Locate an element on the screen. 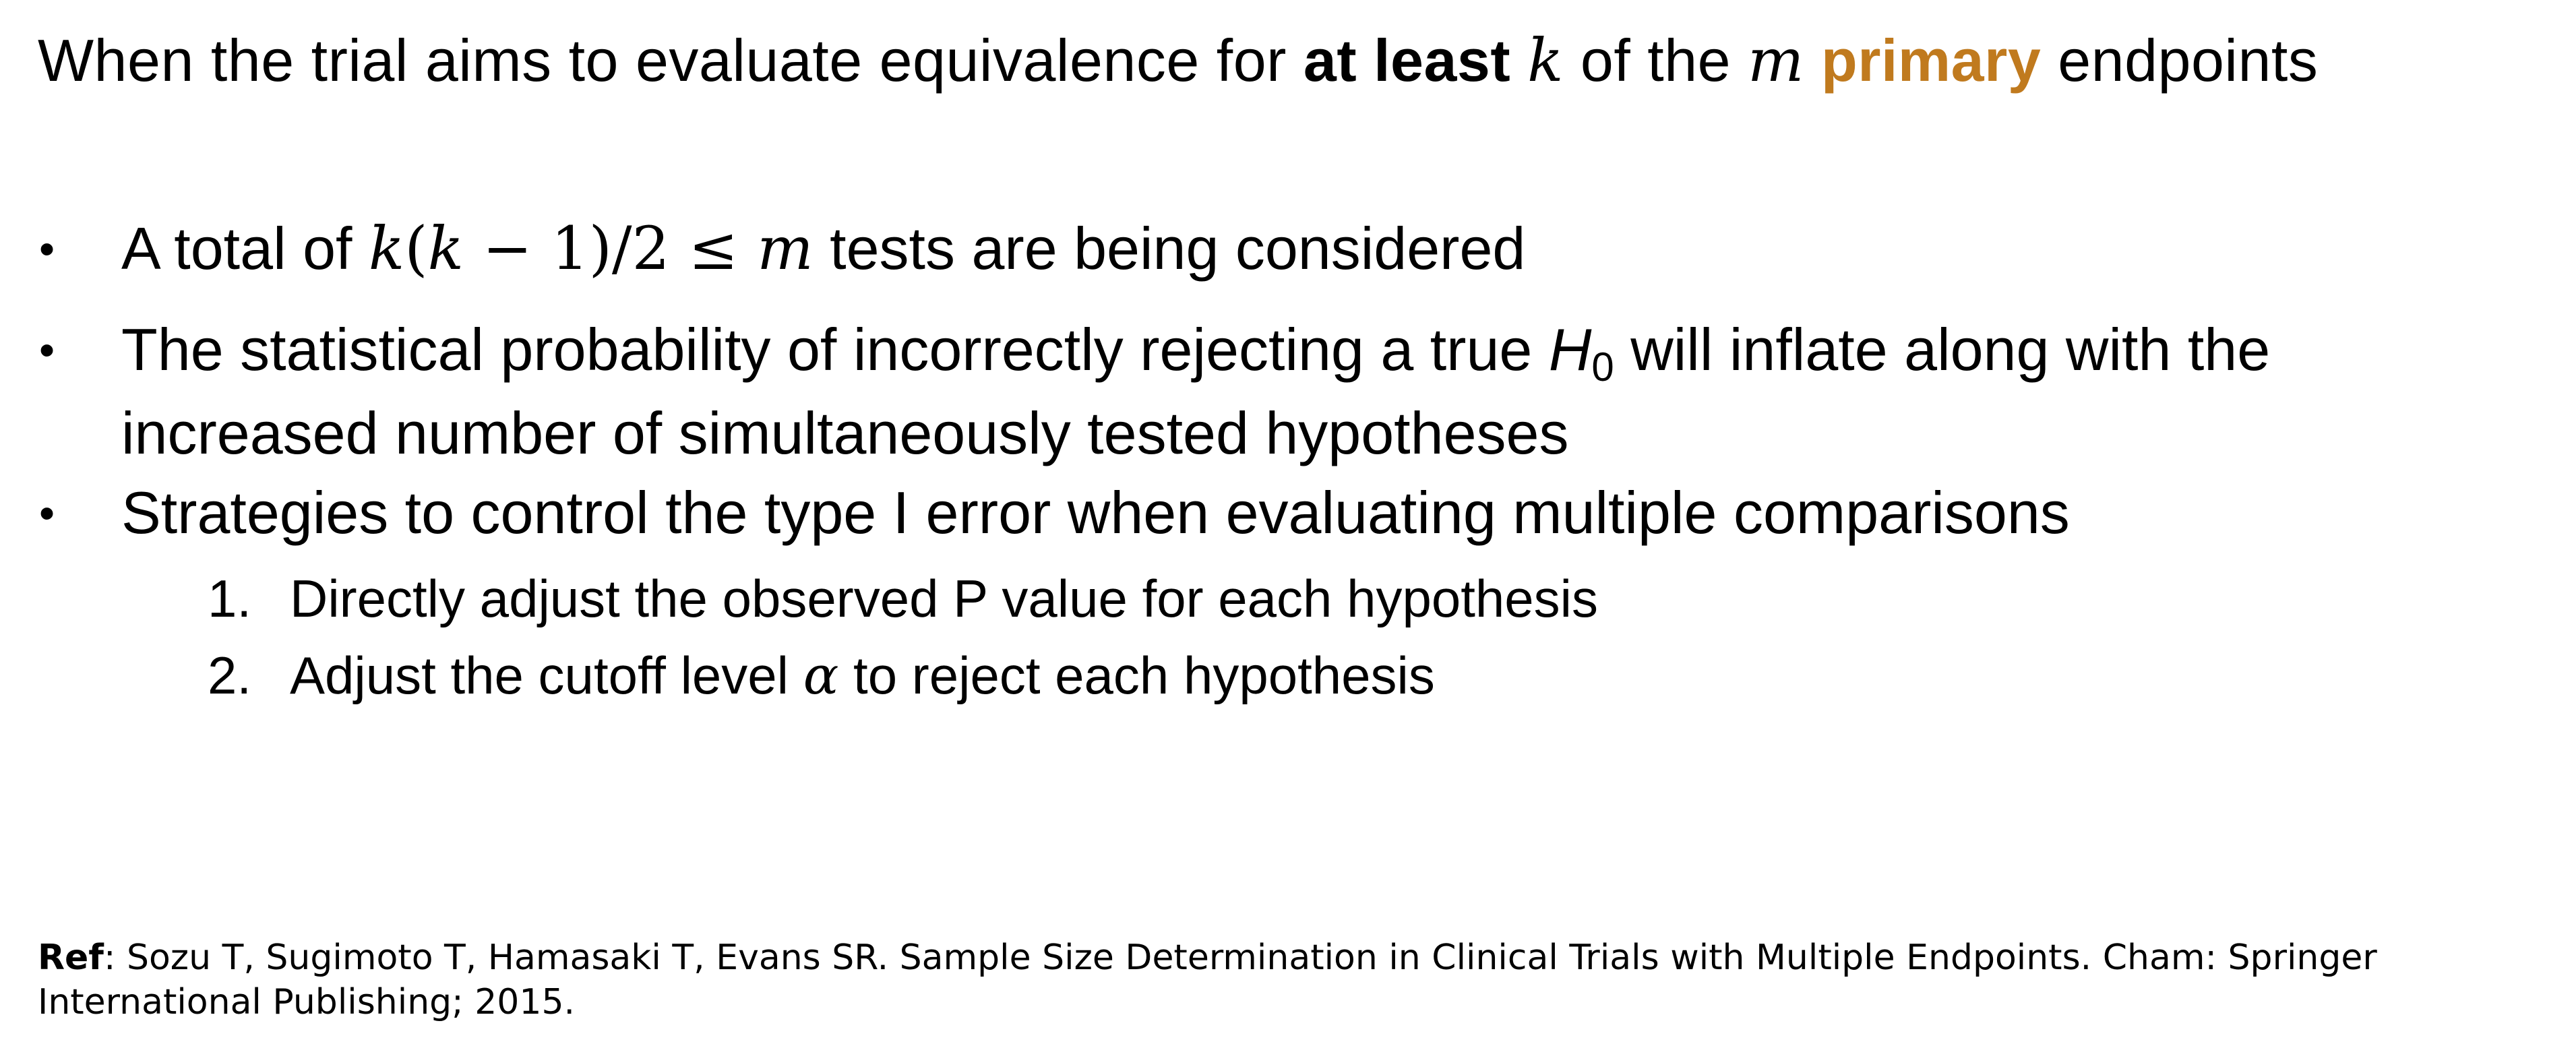  title-var-k: k is located at coordinates (1545, 60).